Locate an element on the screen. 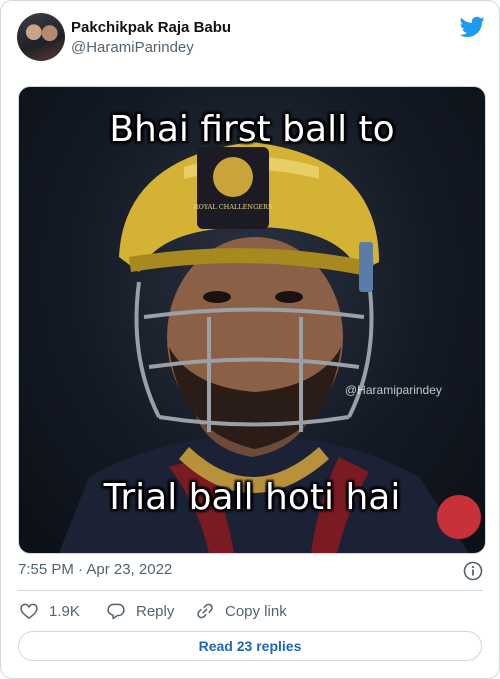 The width and height of the screenshot is (500, 679). tweet-timestamp: 7:55 PM · Apr 23, 2022 is located at coordinates (95, 569).